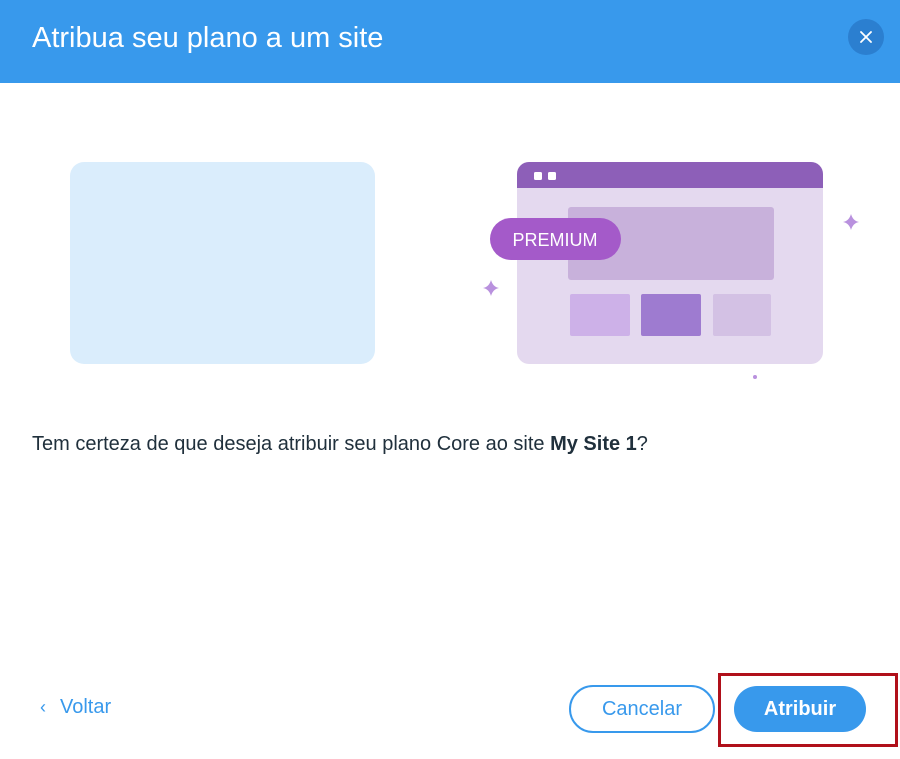 This screenshot has width=900, height=759. Describe the element at coordinates (222, 263) in the screenshot. I see `current-site-illustration` at that location.